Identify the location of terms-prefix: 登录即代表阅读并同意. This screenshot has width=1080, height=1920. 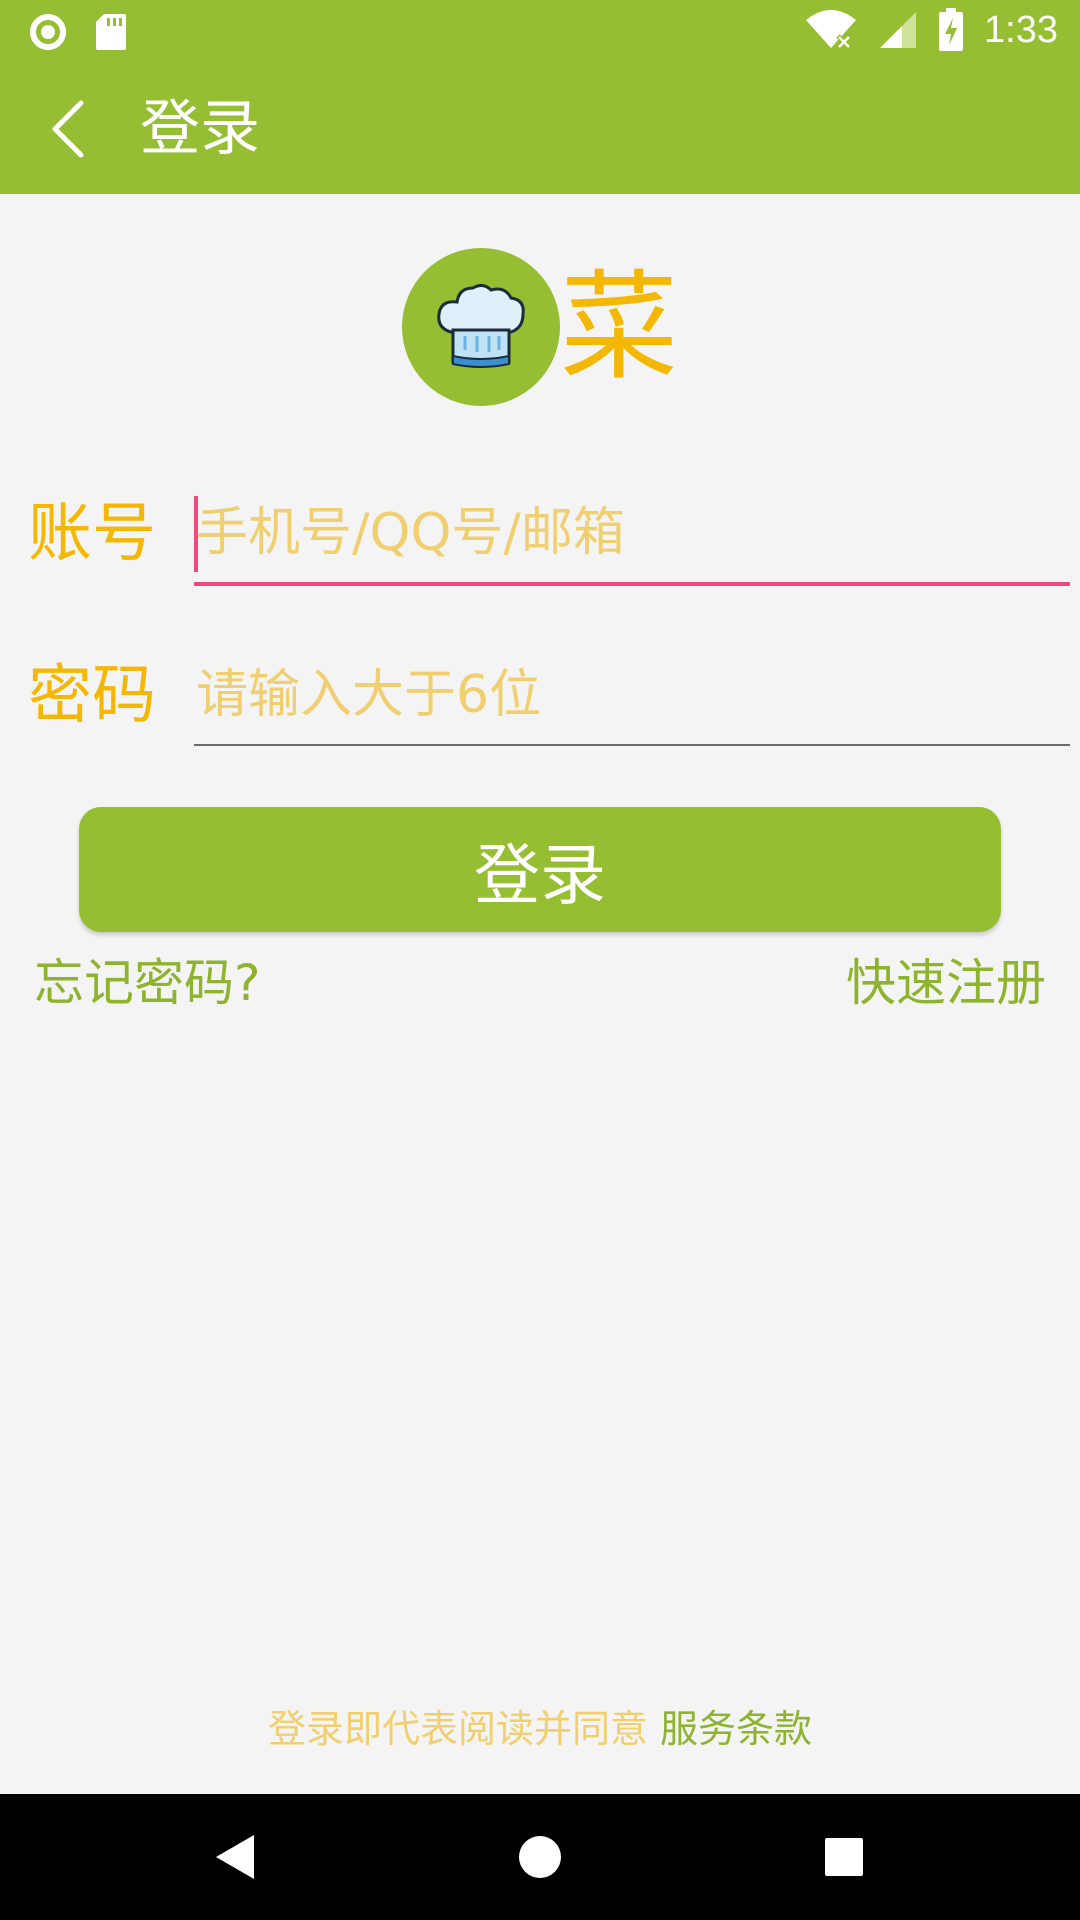
(464, 1729).